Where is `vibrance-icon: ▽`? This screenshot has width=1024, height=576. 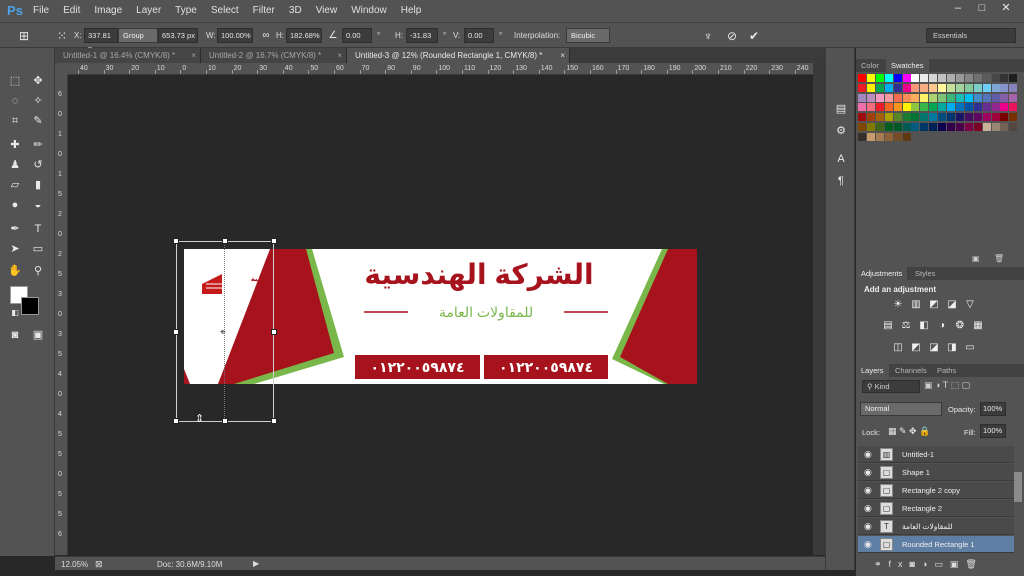 vibrance-icon: ▽ is located at coordinates (970, 305).